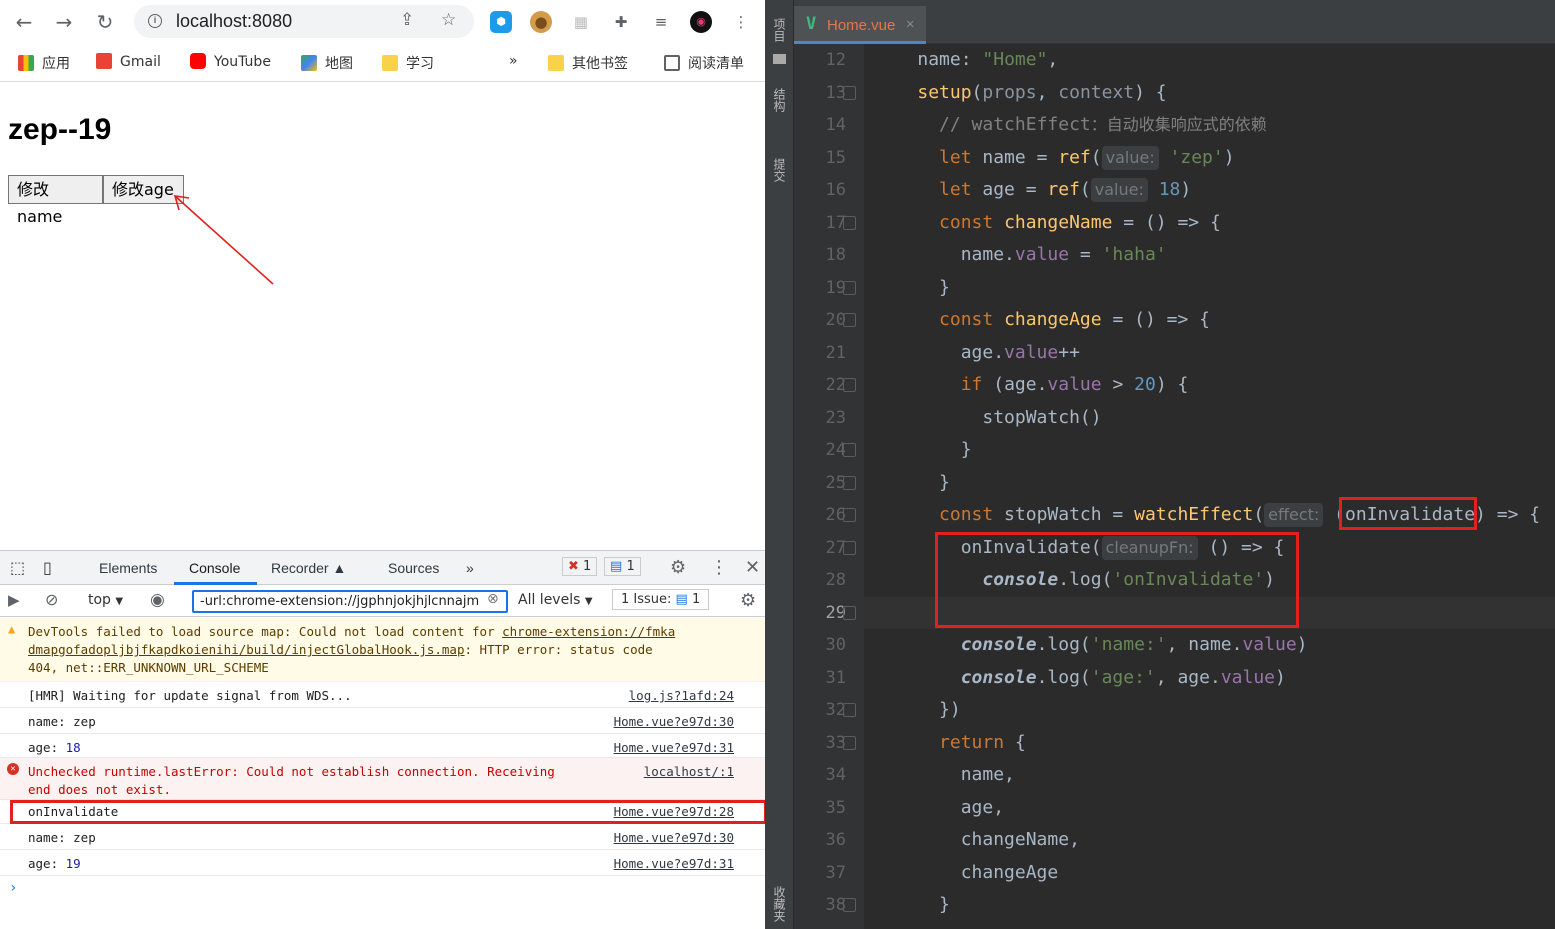 The width and height of the screenshot is (1555, 929). Describe the element at coordinates (1074, 580) in the screenshot. I see `code-line: console.log('onInvalidate')` at that location.